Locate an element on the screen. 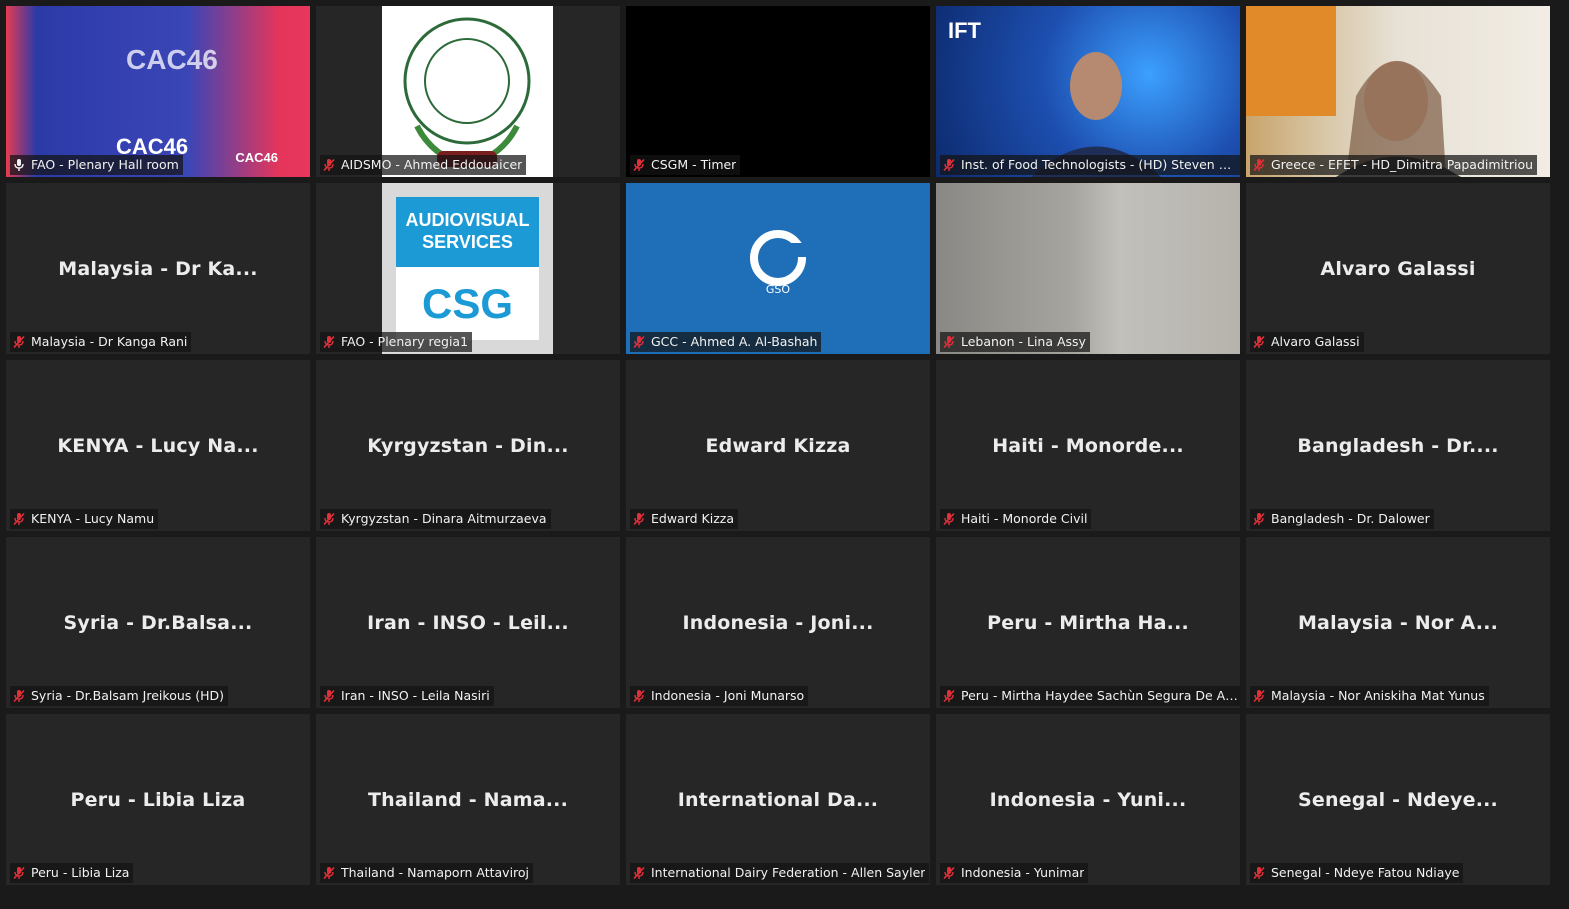  participant-name-label: Thailand - Namaporn Attaviroj is located at coordinates (427, 873).